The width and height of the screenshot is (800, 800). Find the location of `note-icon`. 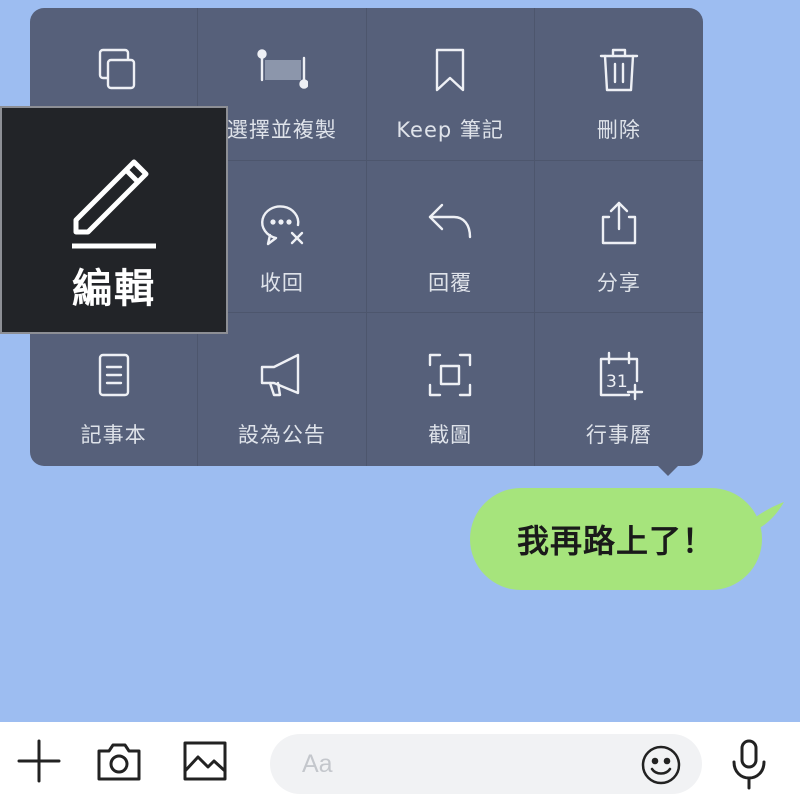

note-icon is located at coordinates (113, 375).